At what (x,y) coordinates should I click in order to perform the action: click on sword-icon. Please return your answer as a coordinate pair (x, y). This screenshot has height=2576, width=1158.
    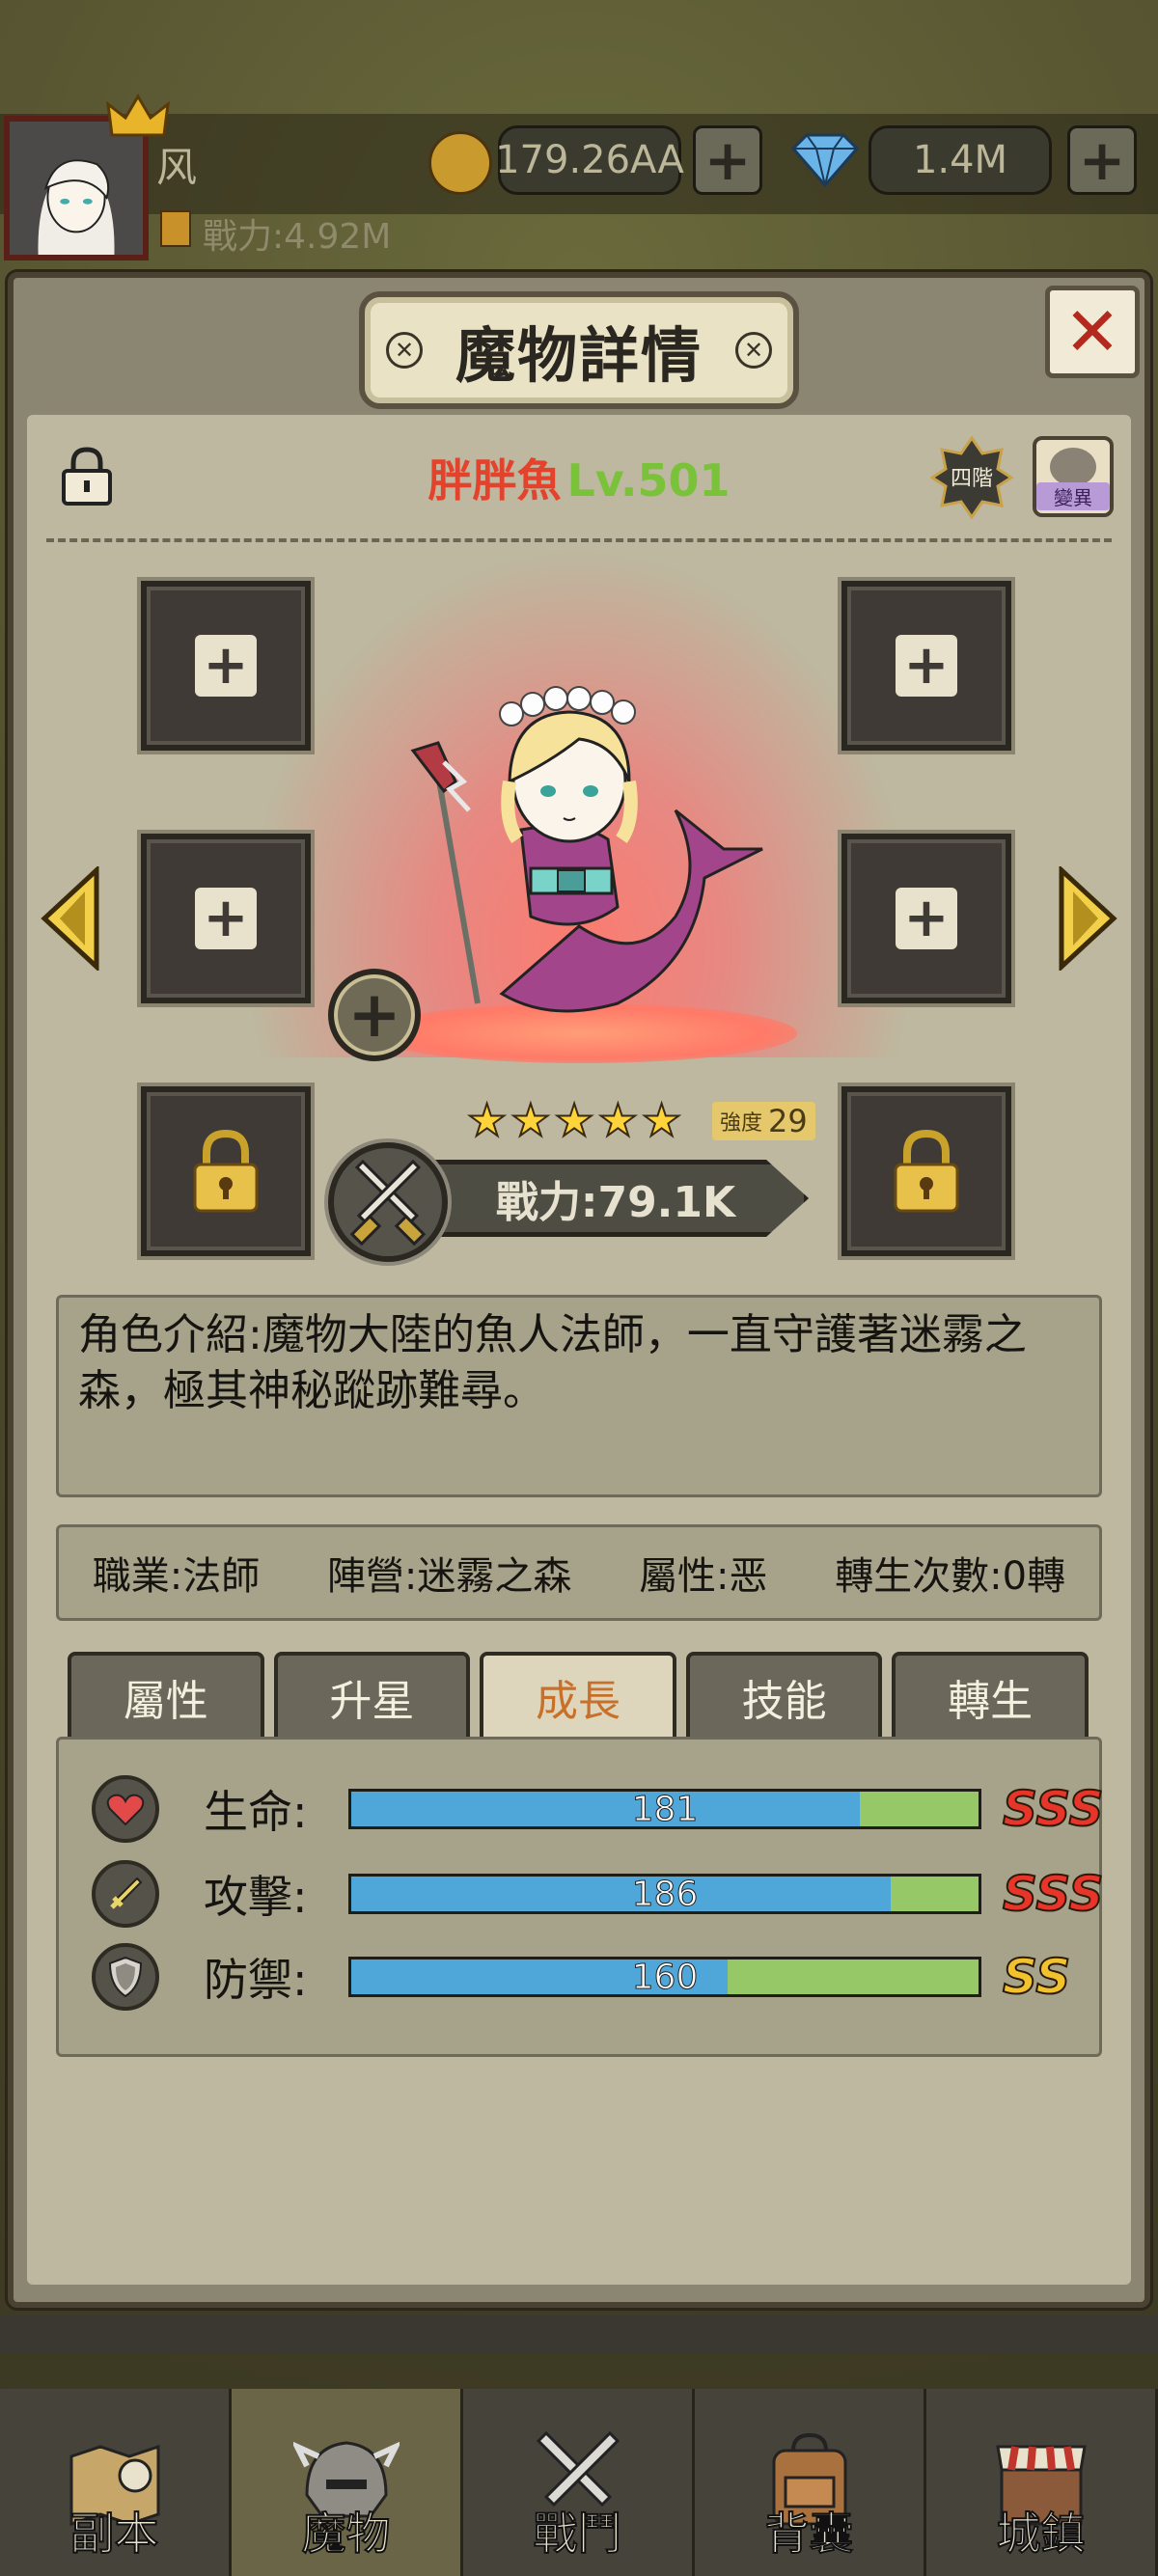
    Looking at the image, I should click on (125, 1894).